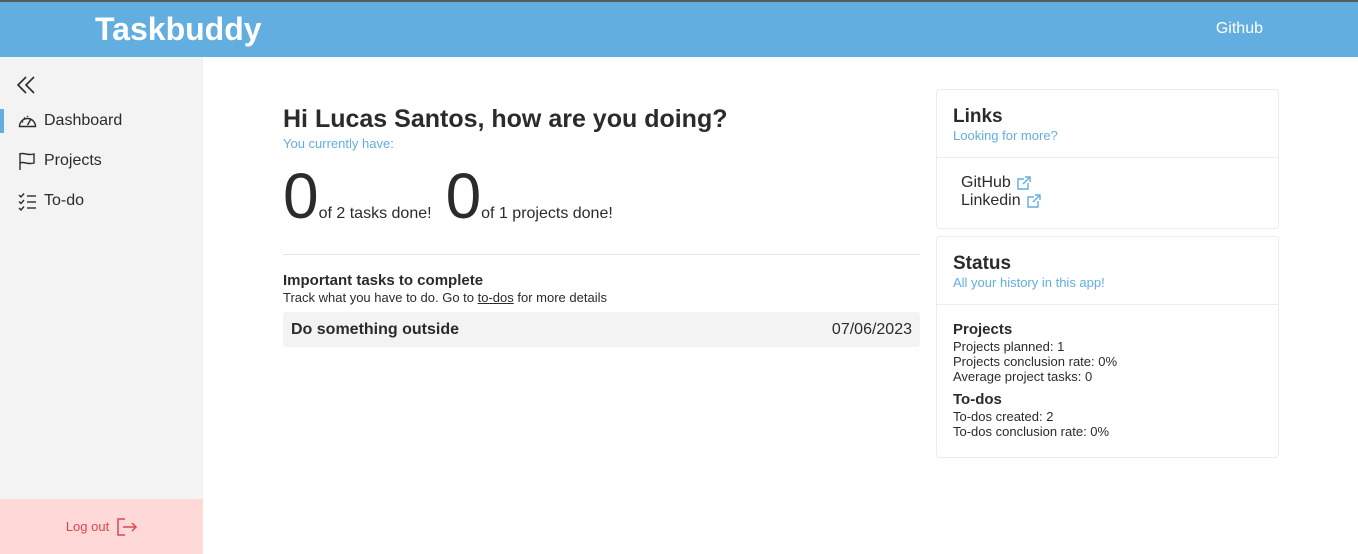 Image resolution: width=1358 pixels, height=554 pixels. What do you see at coordinates (1107, 183) in the screenshot?
I see `github-external-link: GitHub` at bounding box center [1107, 183].